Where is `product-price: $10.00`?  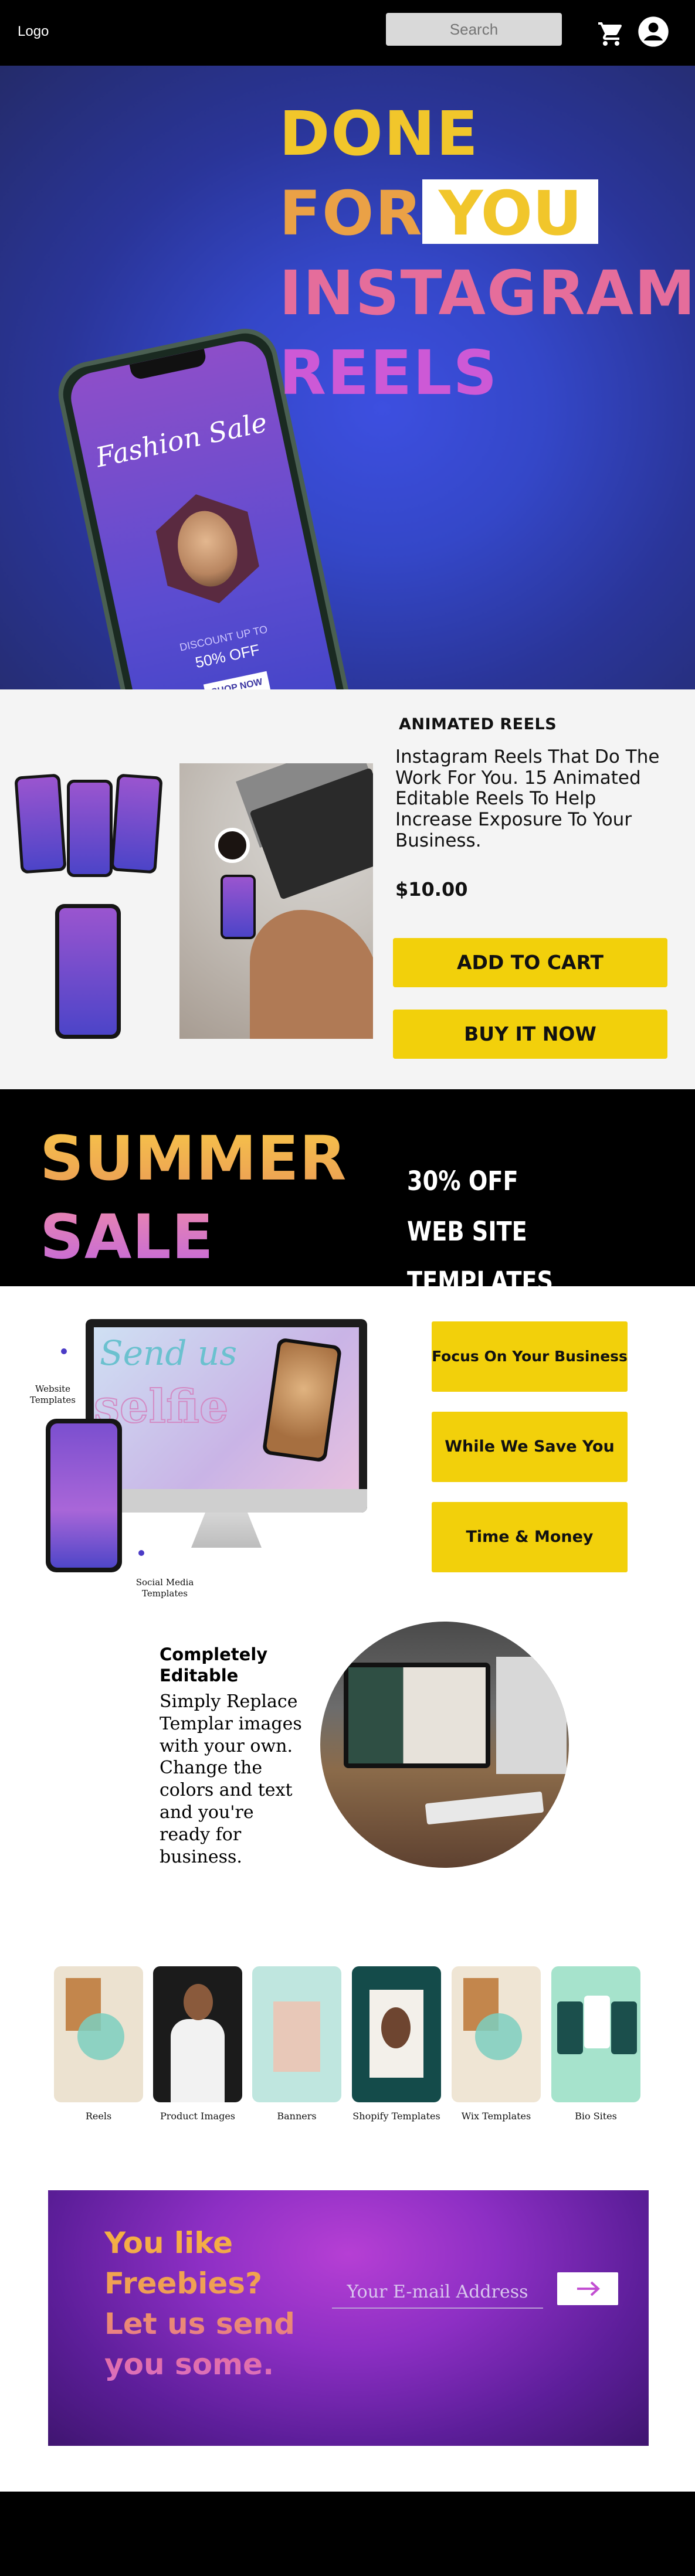 product-price: $10.00 is located at coordinates (432, 889).